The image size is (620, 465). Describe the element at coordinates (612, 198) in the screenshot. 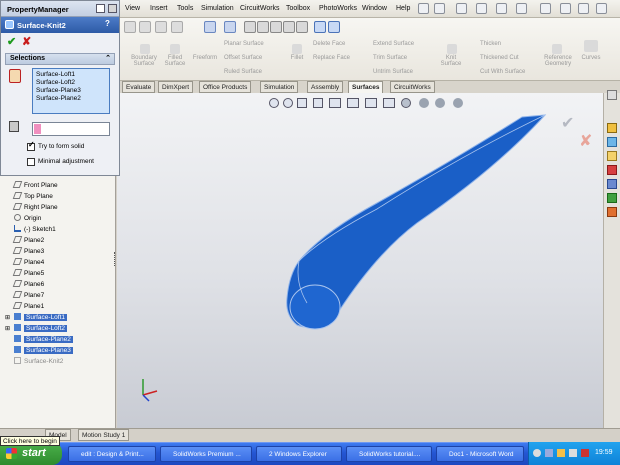

I see `view-palette-icon` at that location.